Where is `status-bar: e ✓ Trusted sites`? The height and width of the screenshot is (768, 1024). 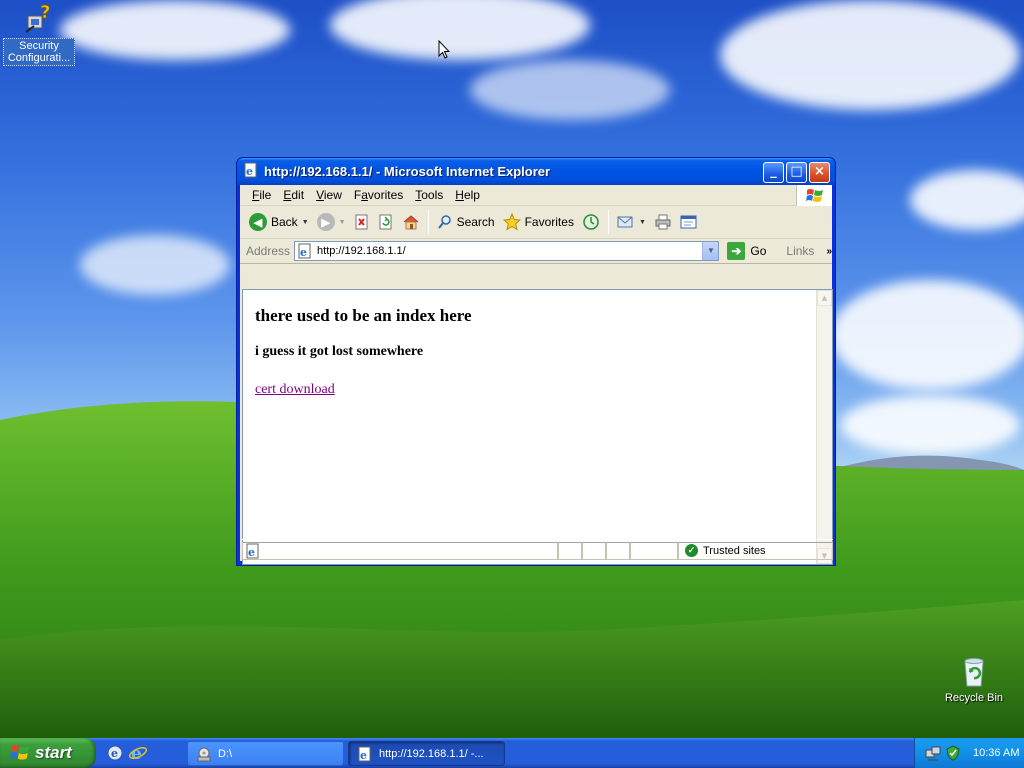 status-bar: e ✓ Trusted sites is located at coordinates (537, 550).